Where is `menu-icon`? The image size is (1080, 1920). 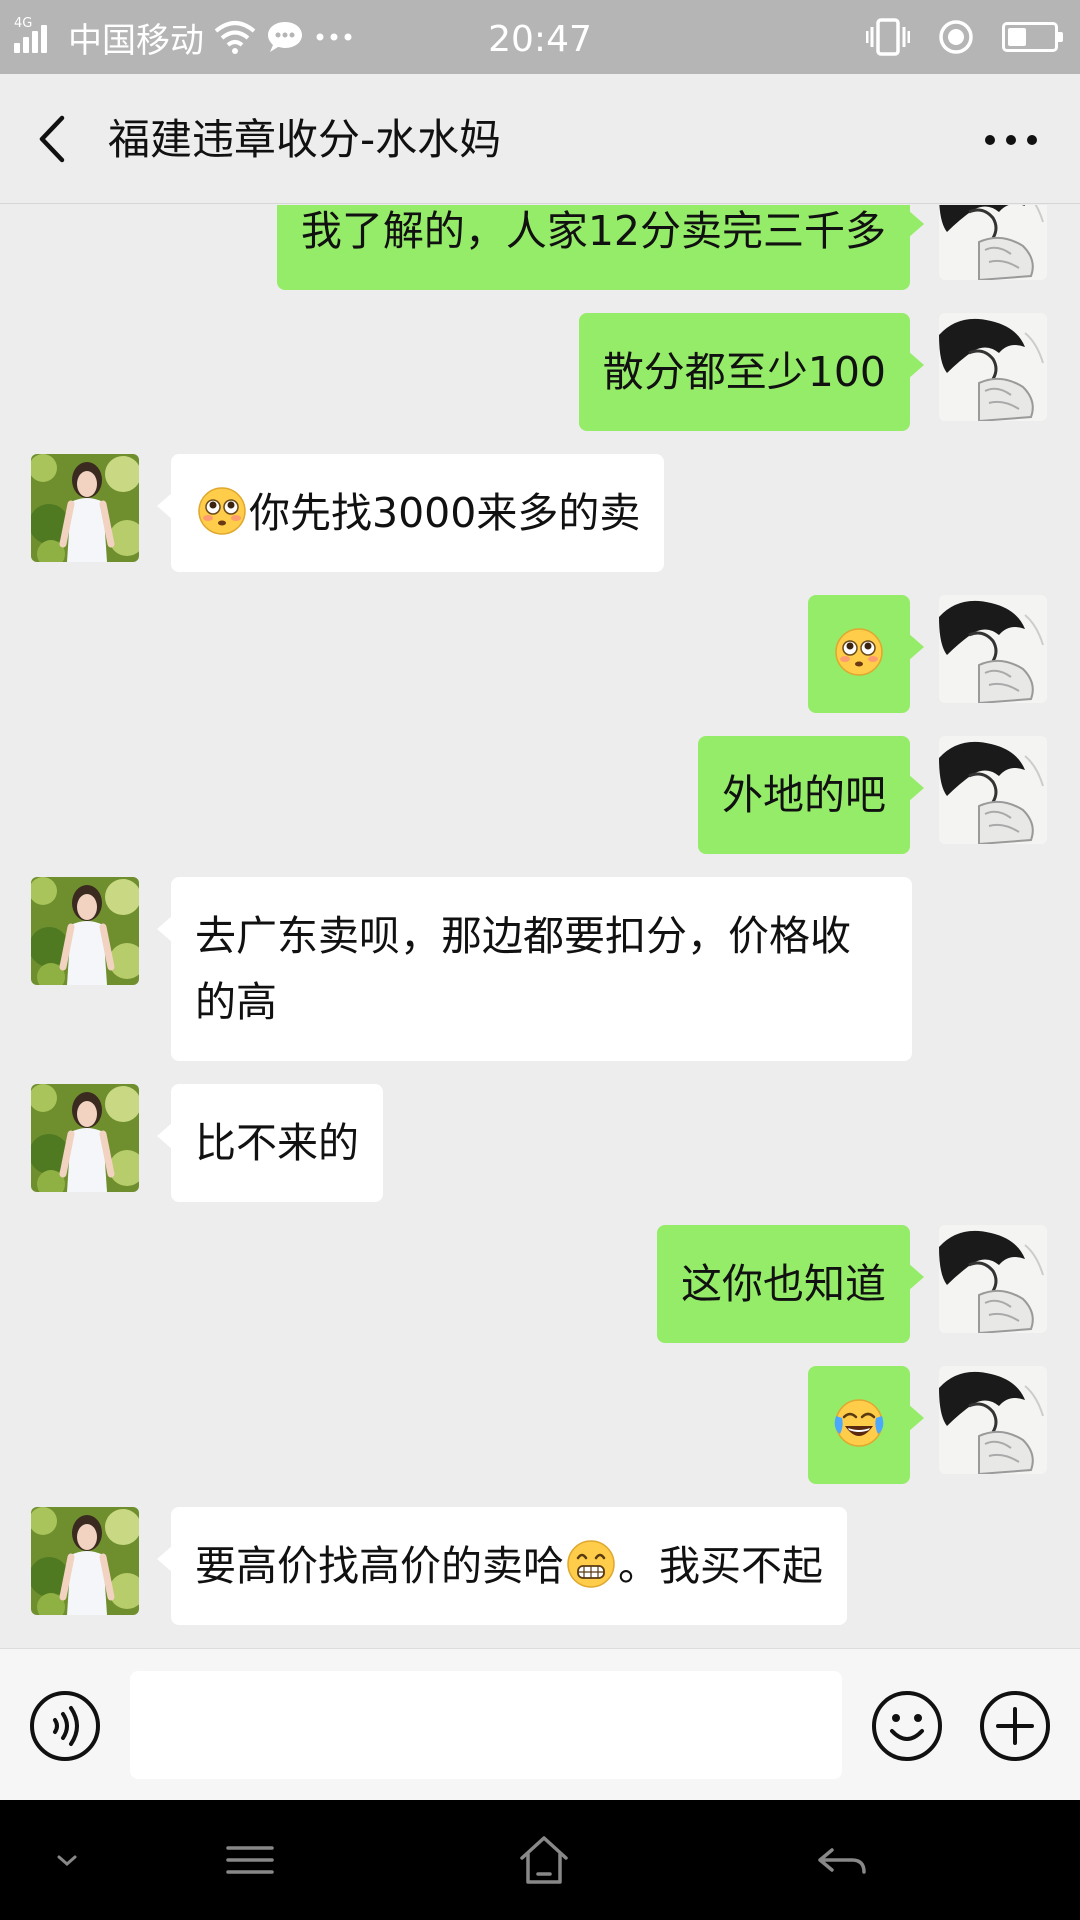 menu-icon is located at coordinates (250, 1860).